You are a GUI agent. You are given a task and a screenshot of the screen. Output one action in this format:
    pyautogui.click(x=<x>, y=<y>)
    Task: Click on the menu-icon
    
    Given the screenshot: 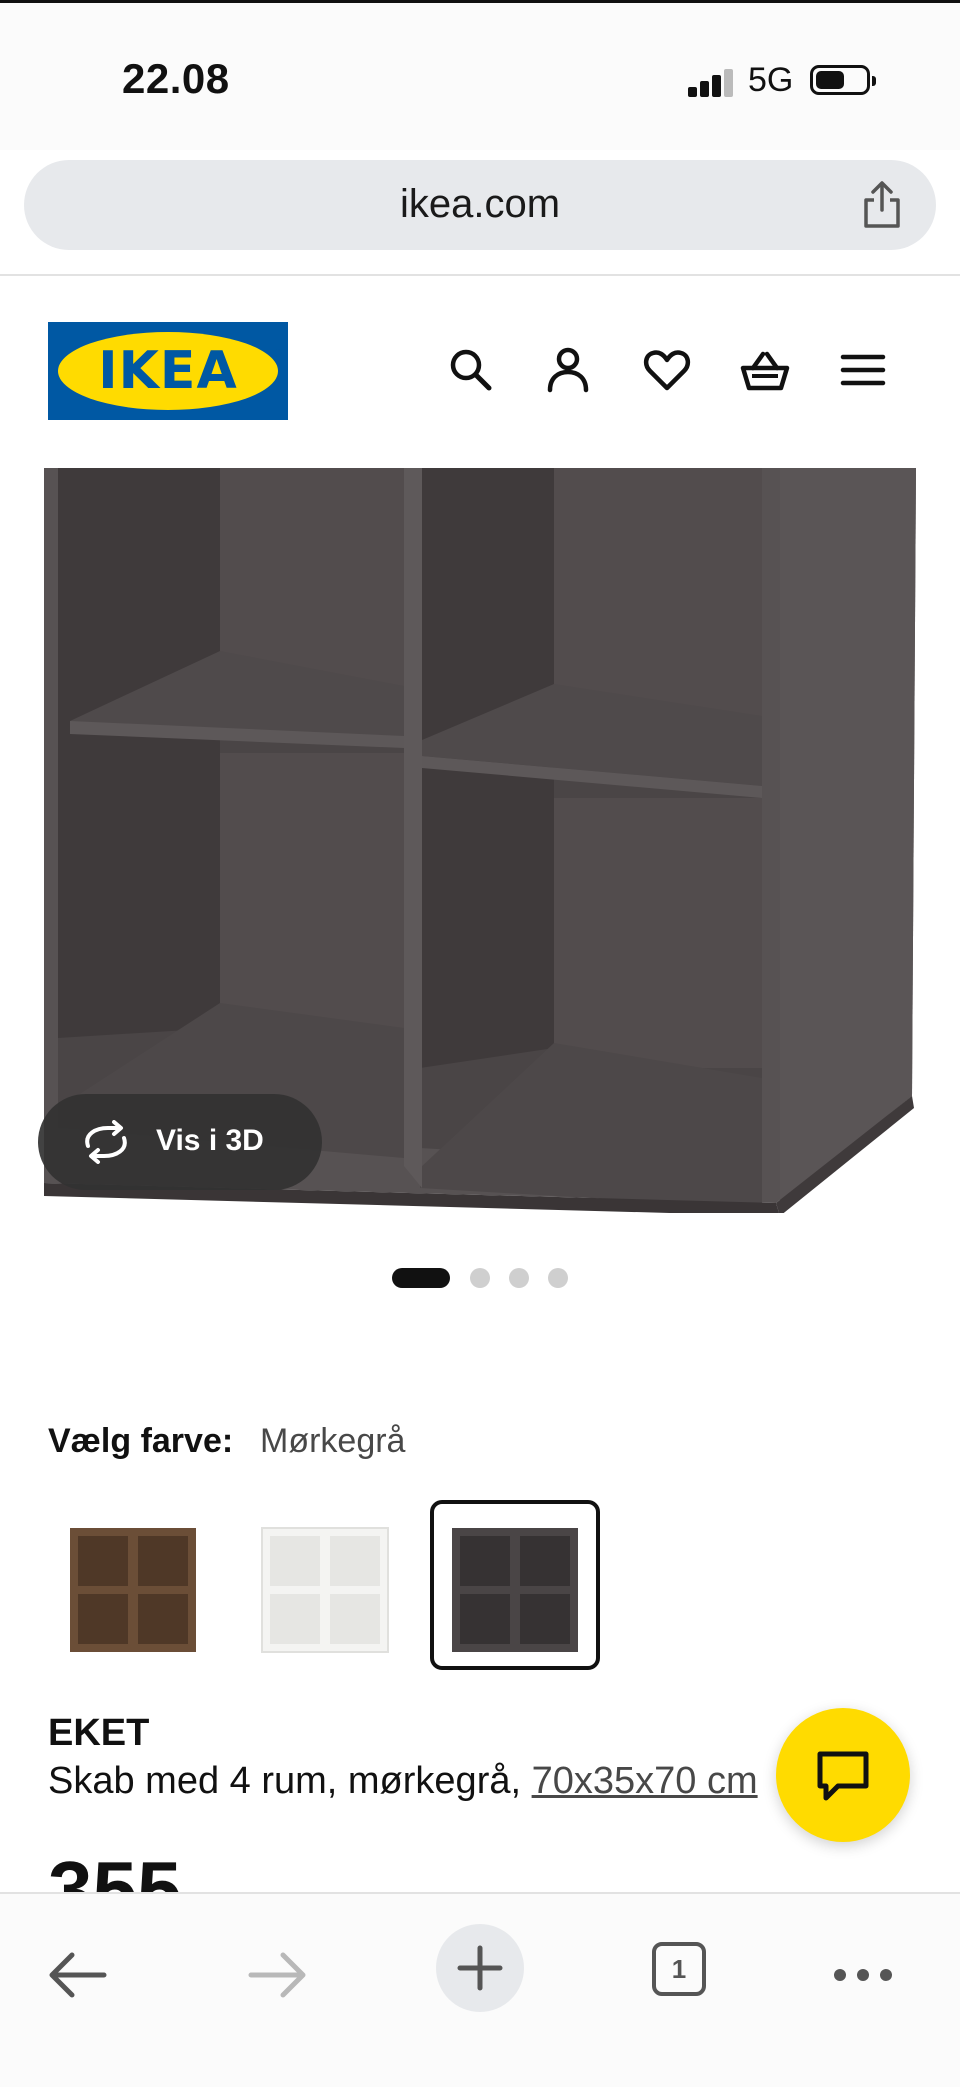 What is the action you would take?
    pyautogui.click(x=863, y=370)
    